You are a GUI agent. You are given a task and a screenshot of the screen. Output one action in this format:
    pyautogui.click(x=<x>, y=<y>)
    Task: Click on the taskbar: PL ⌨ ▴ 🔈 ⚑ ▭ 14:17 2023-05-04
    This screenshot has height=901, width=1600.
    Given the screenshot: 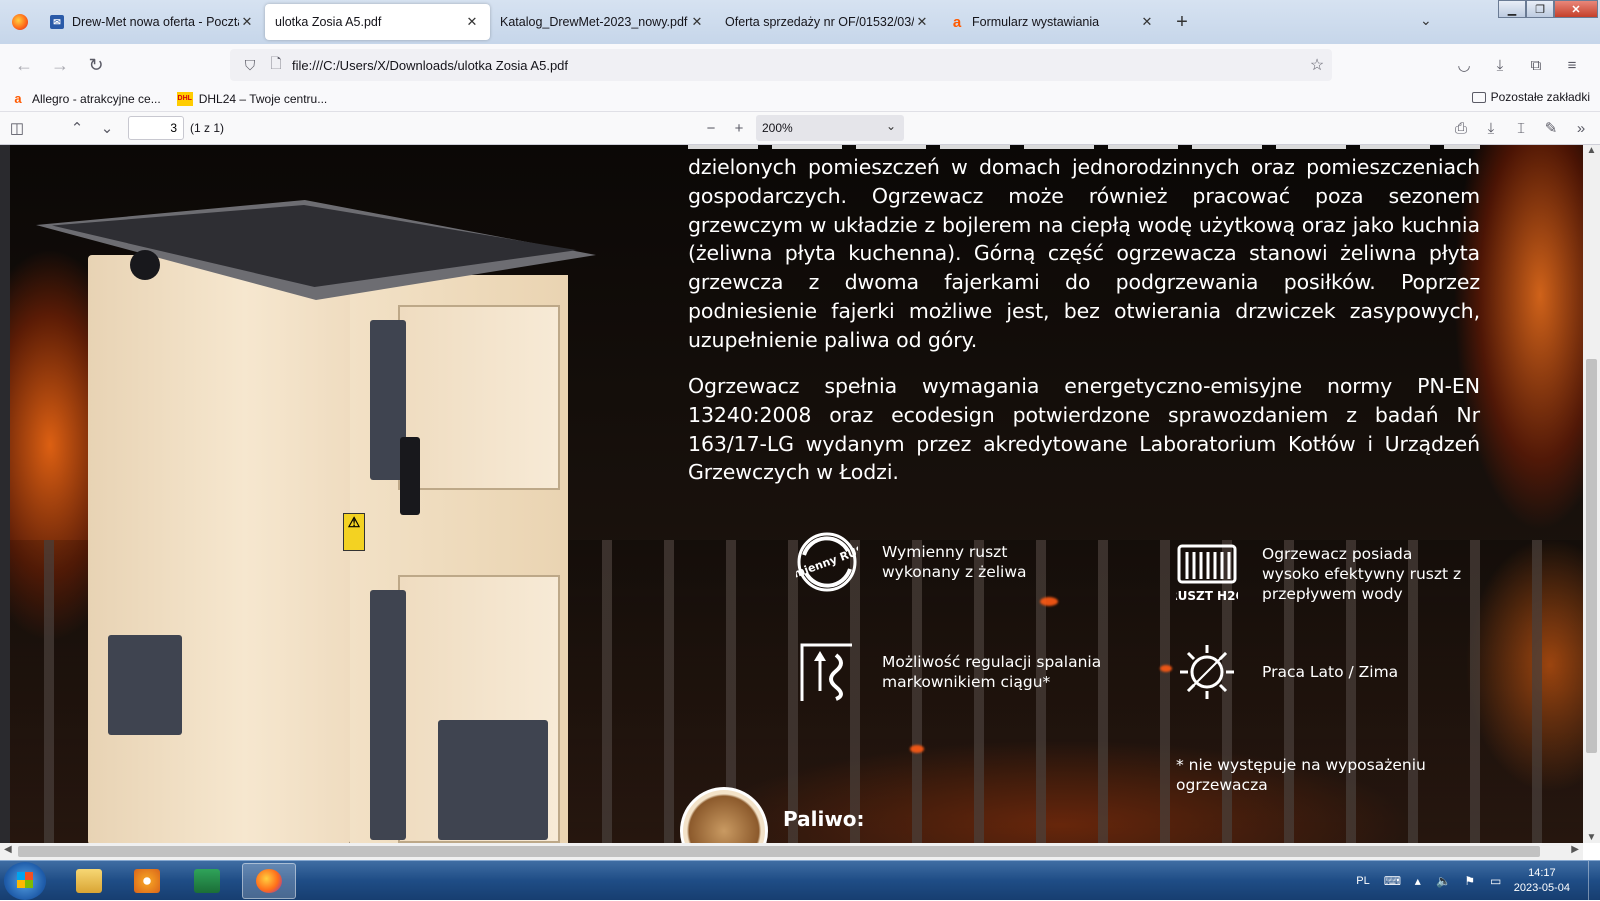 What is the action you would take?
    pyautogui.click(x=800, y=880)
    